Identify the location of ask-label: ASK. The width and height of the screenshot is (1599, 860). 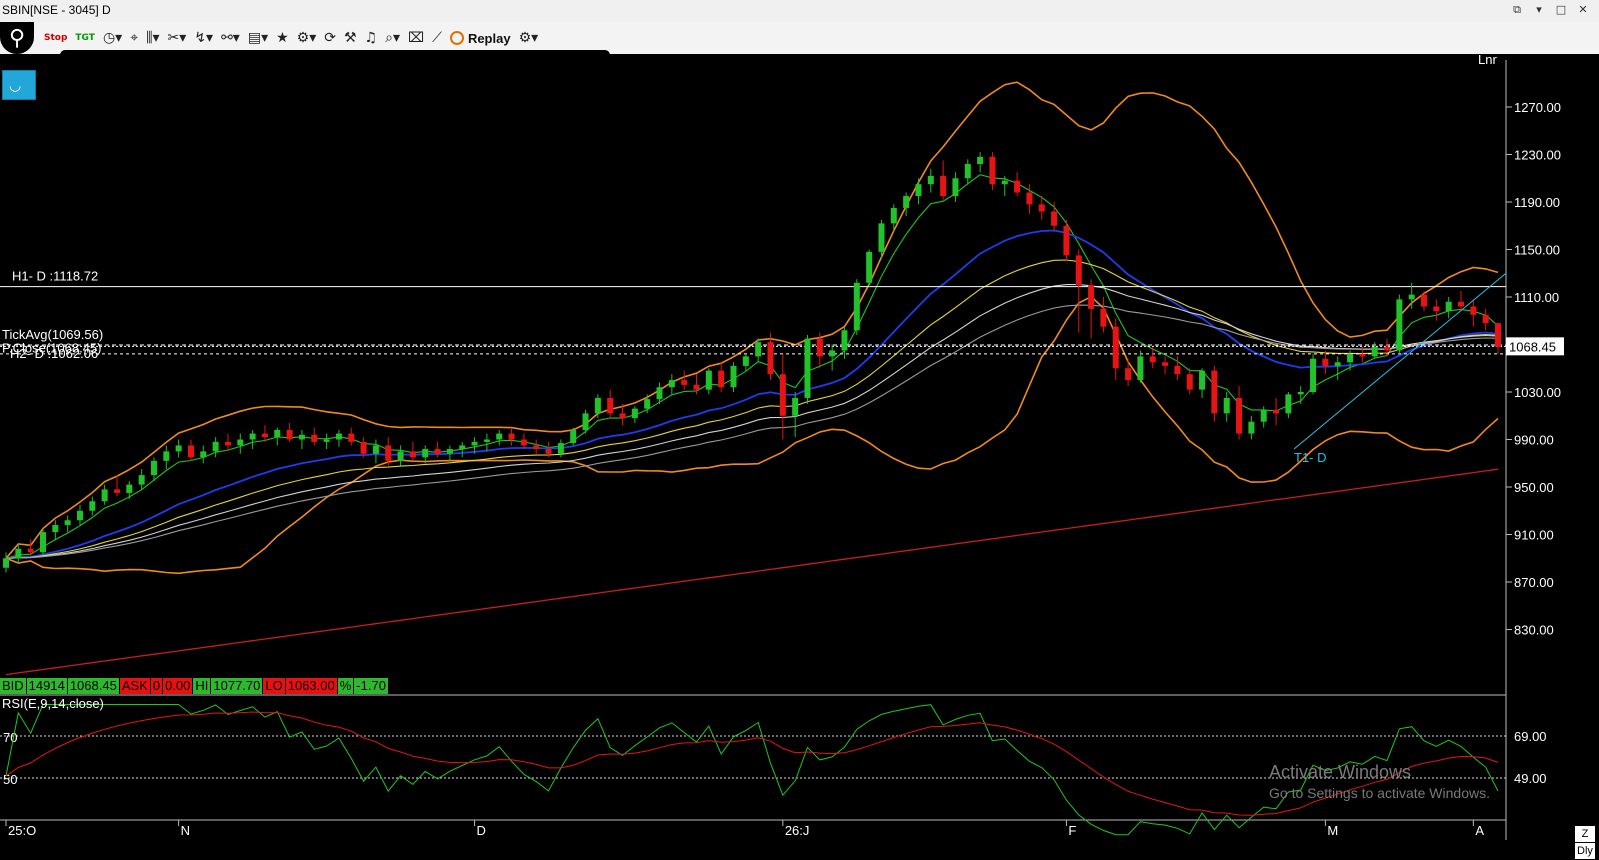
(134, 686).